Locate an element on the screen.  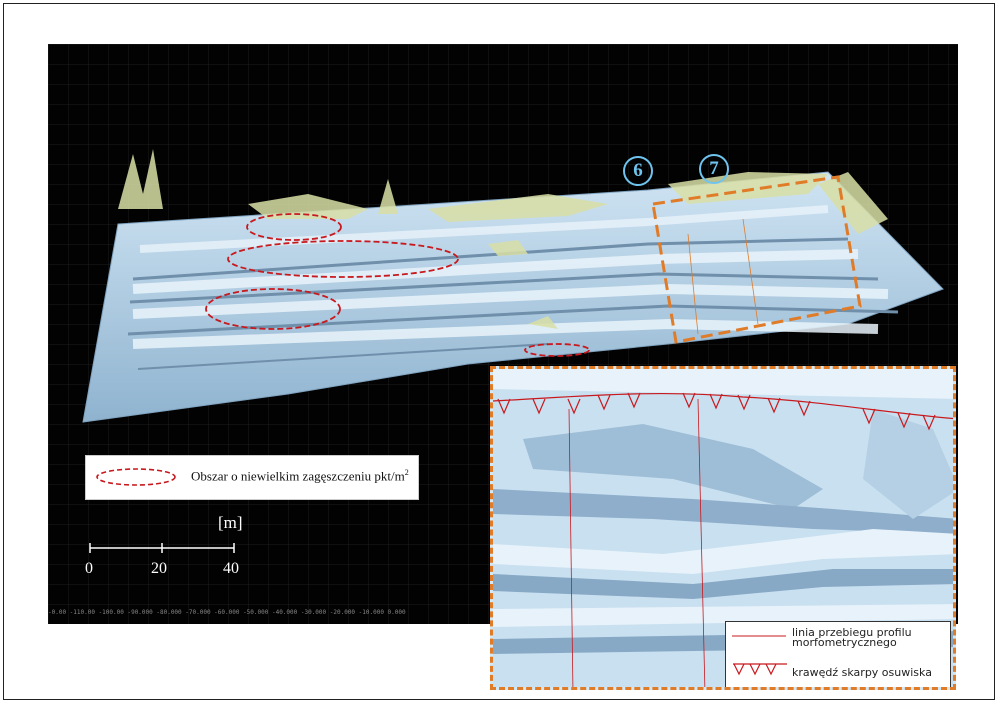
legend-ellipse-symbol is located at coordinates (136, 477).